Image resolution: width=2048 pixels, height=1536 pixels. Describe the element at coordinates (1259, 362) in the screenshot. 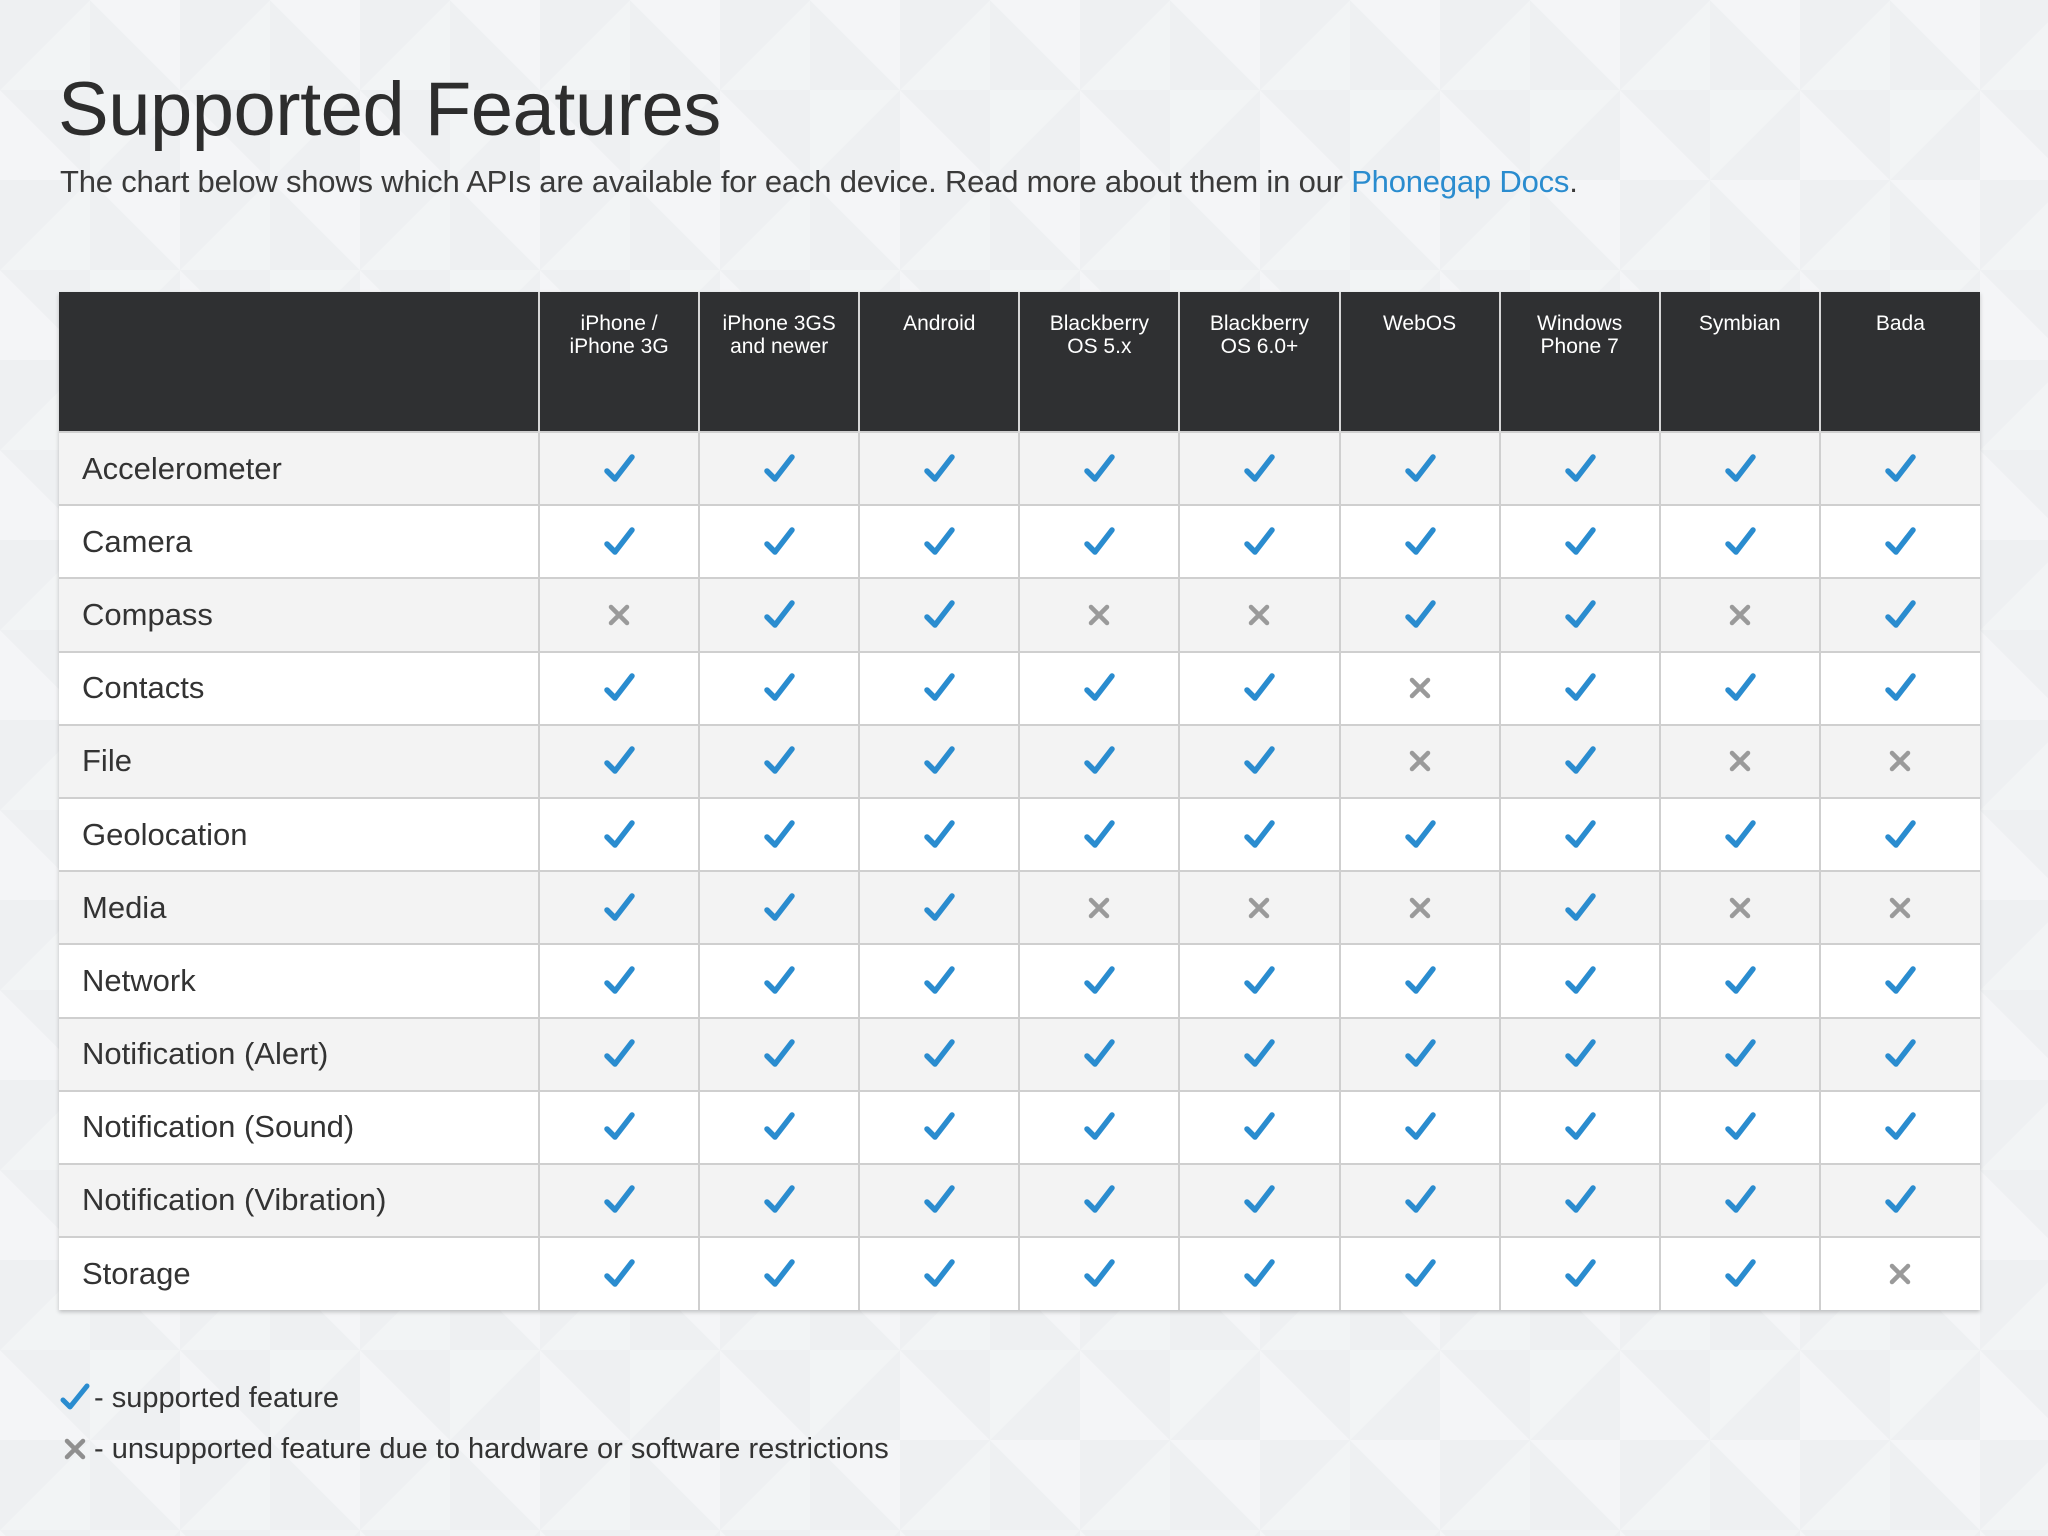

I see `column-header: Blackberry OS 6.0+` at that location.